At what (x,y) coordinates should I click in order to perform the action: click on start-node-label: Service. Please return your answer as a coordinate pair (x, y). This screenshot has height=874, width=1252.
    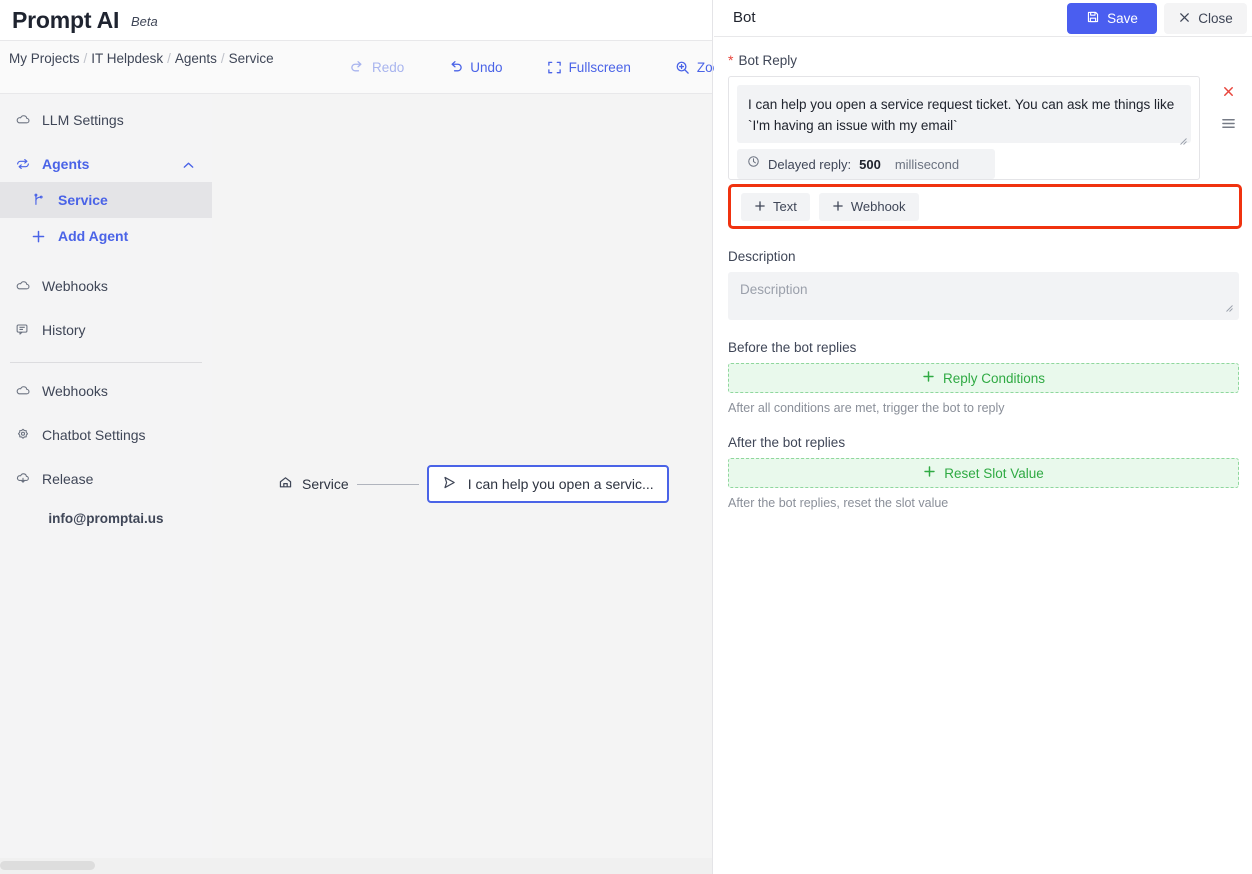
    Looking at the image, I should click on (325, 484).